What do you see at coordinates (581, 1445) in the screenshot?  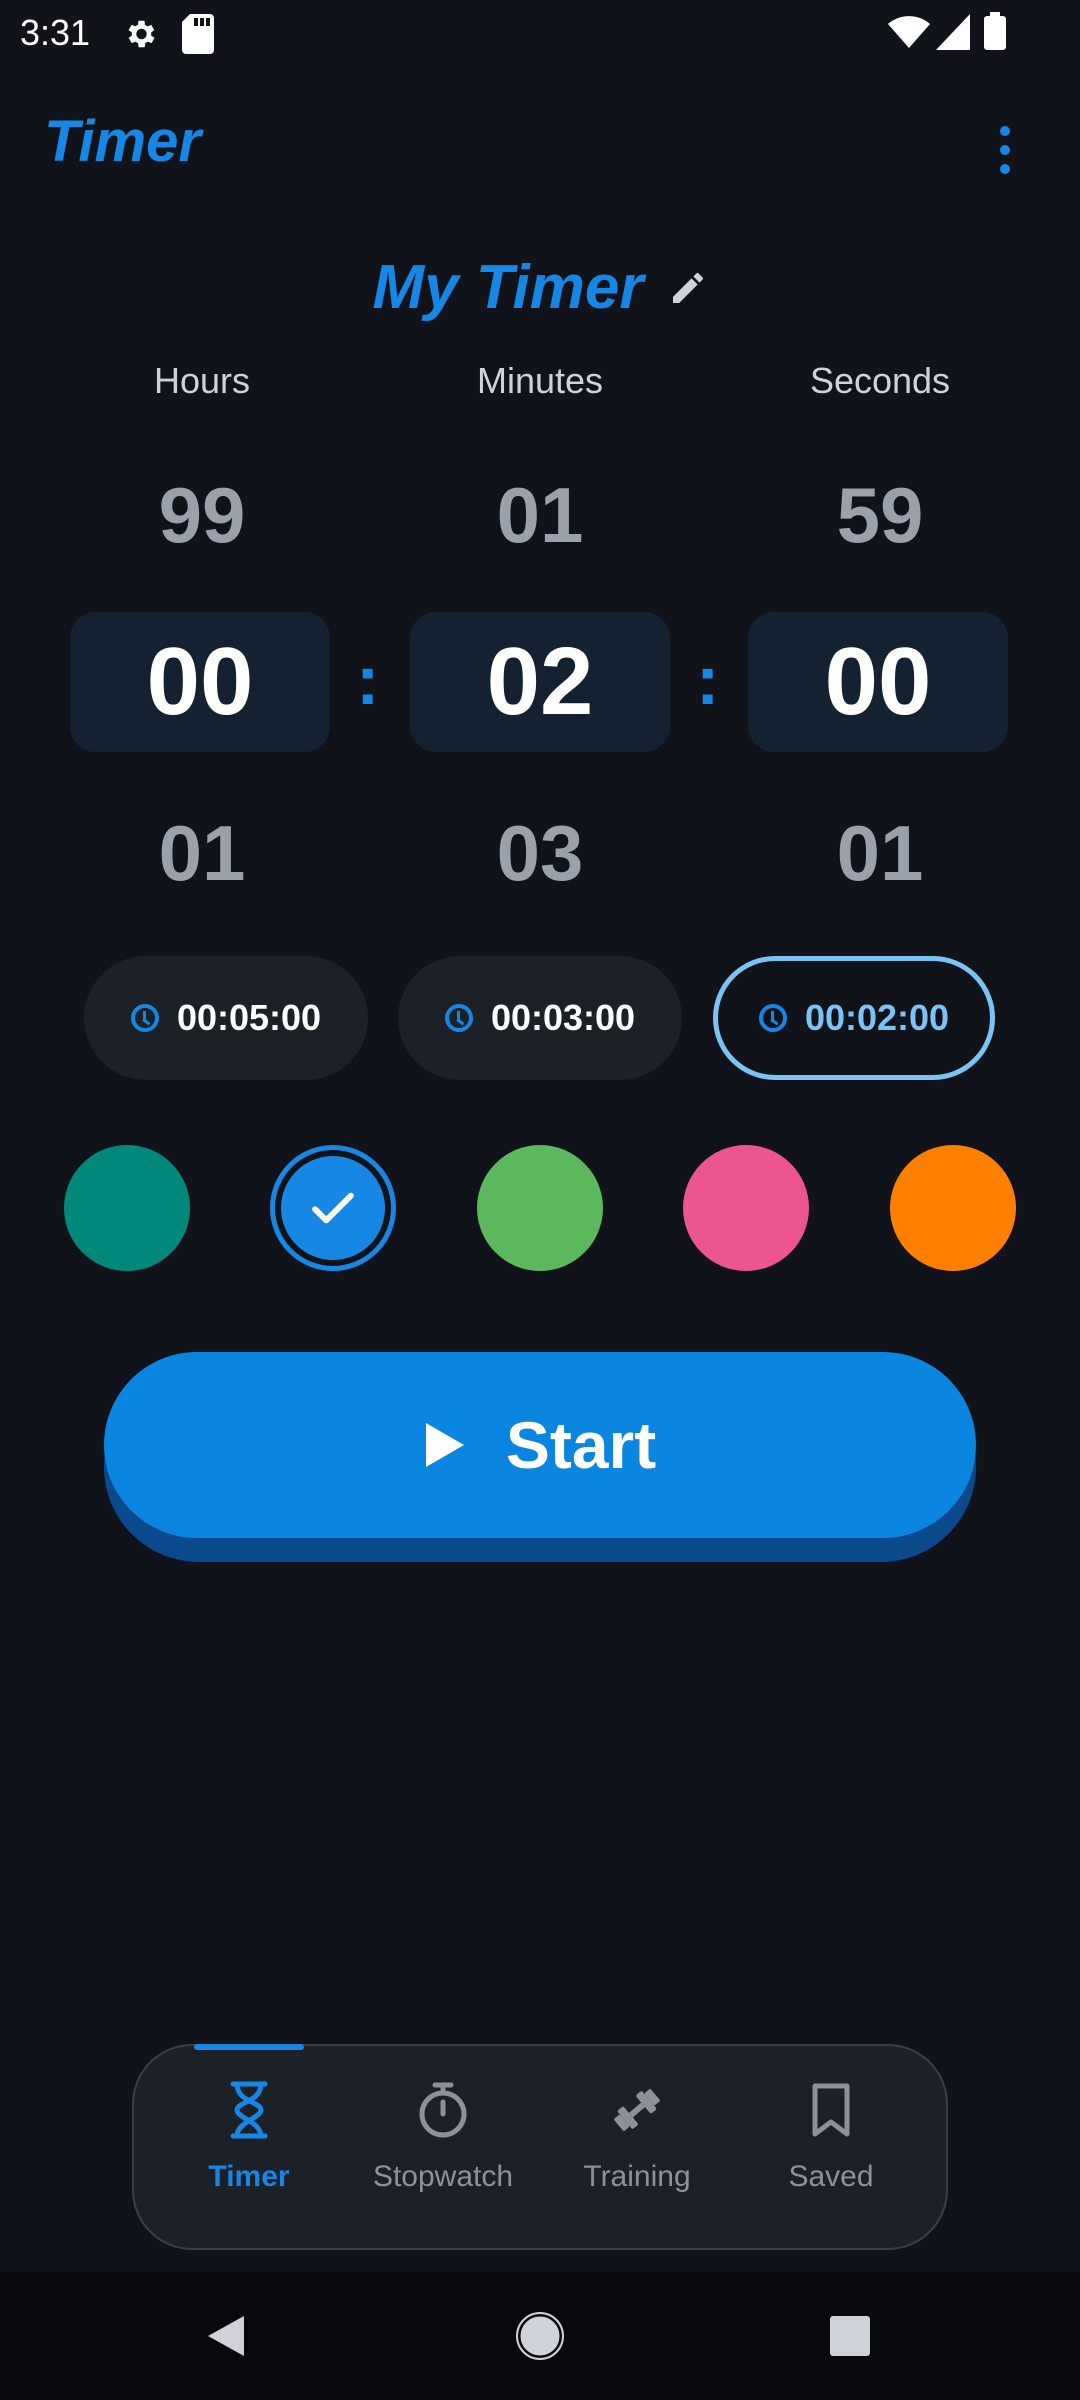 I see `start-label: Start` at bounding box center [581, 1445].